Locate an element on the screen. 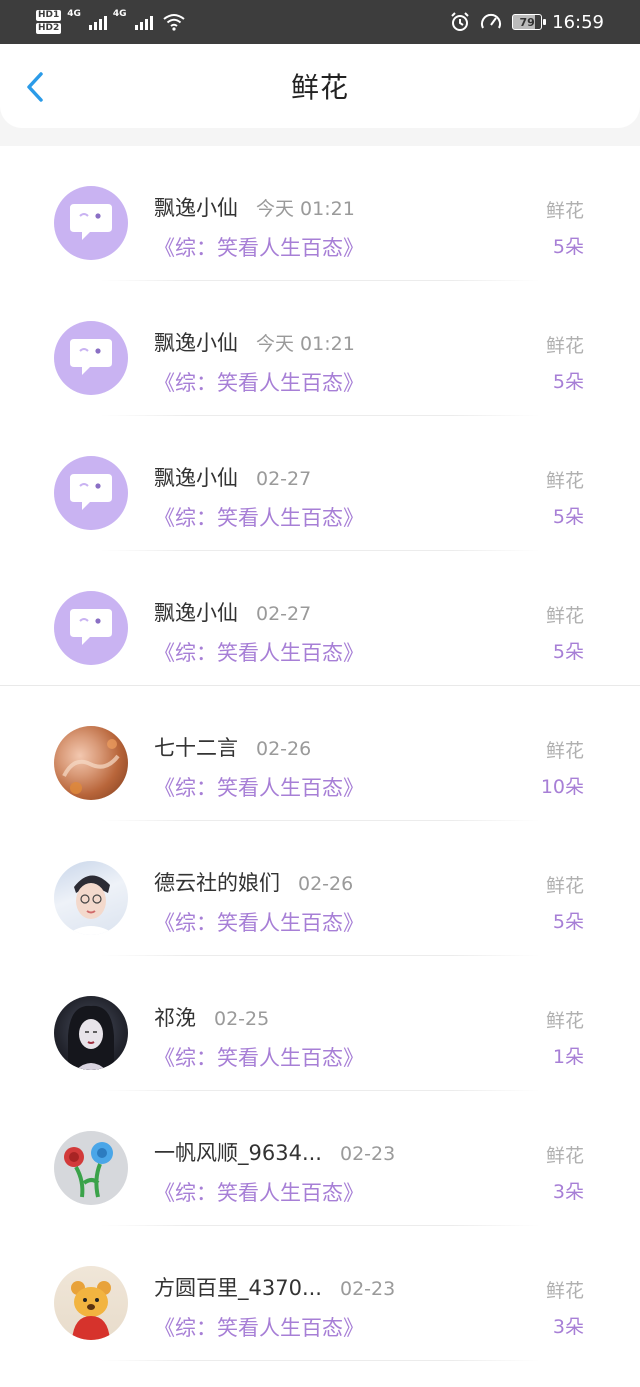 This screenshot has width=640, height=1387. battery-level: 79 is located at coordinates (527, 22).